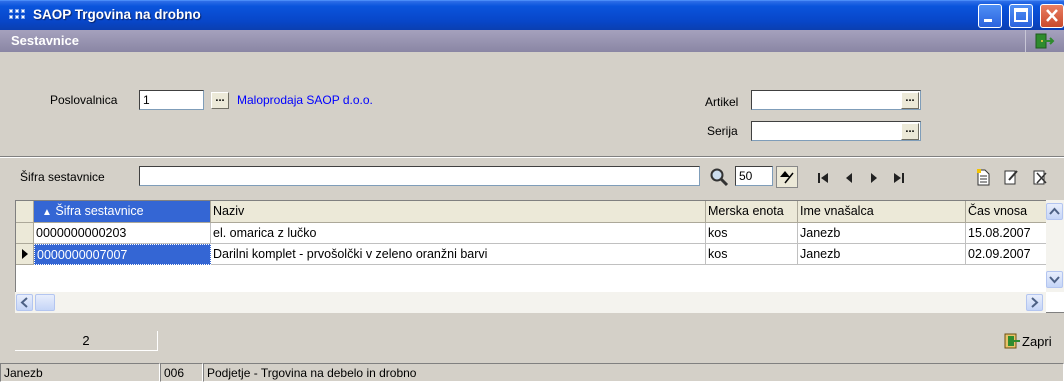 The image size is (1064, 382). What do you see at coordinates (181, 372) in the screenshot?
I see `status-company-code: 006` at bounding box center [181, 372].